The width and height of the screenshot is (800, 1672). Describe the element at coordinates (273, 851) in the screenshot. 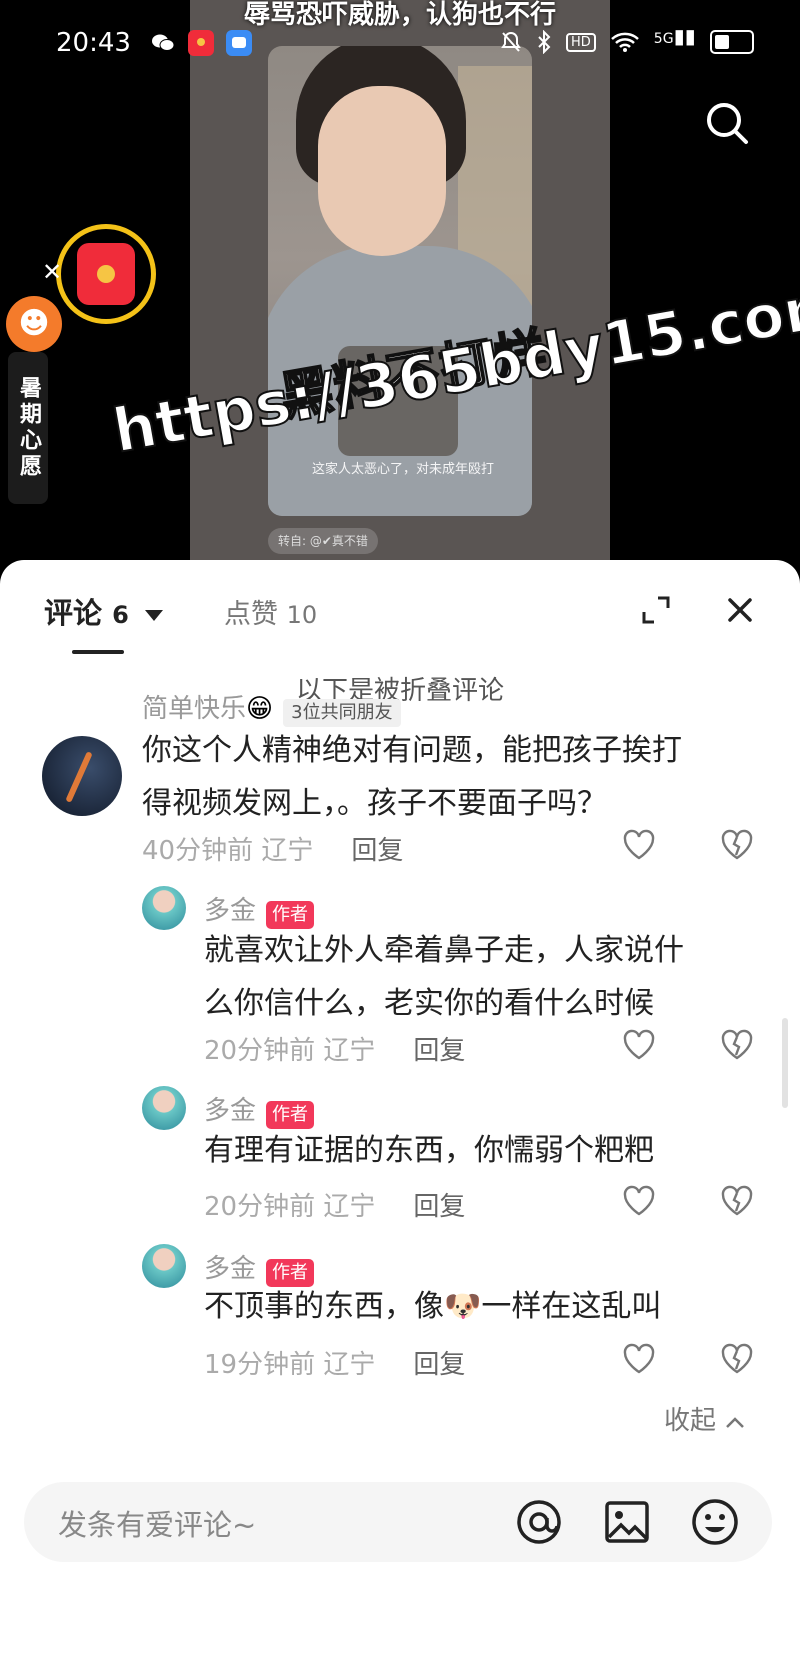

I see `comment-meta: 40分钟前 辽宁 回复` at that location.